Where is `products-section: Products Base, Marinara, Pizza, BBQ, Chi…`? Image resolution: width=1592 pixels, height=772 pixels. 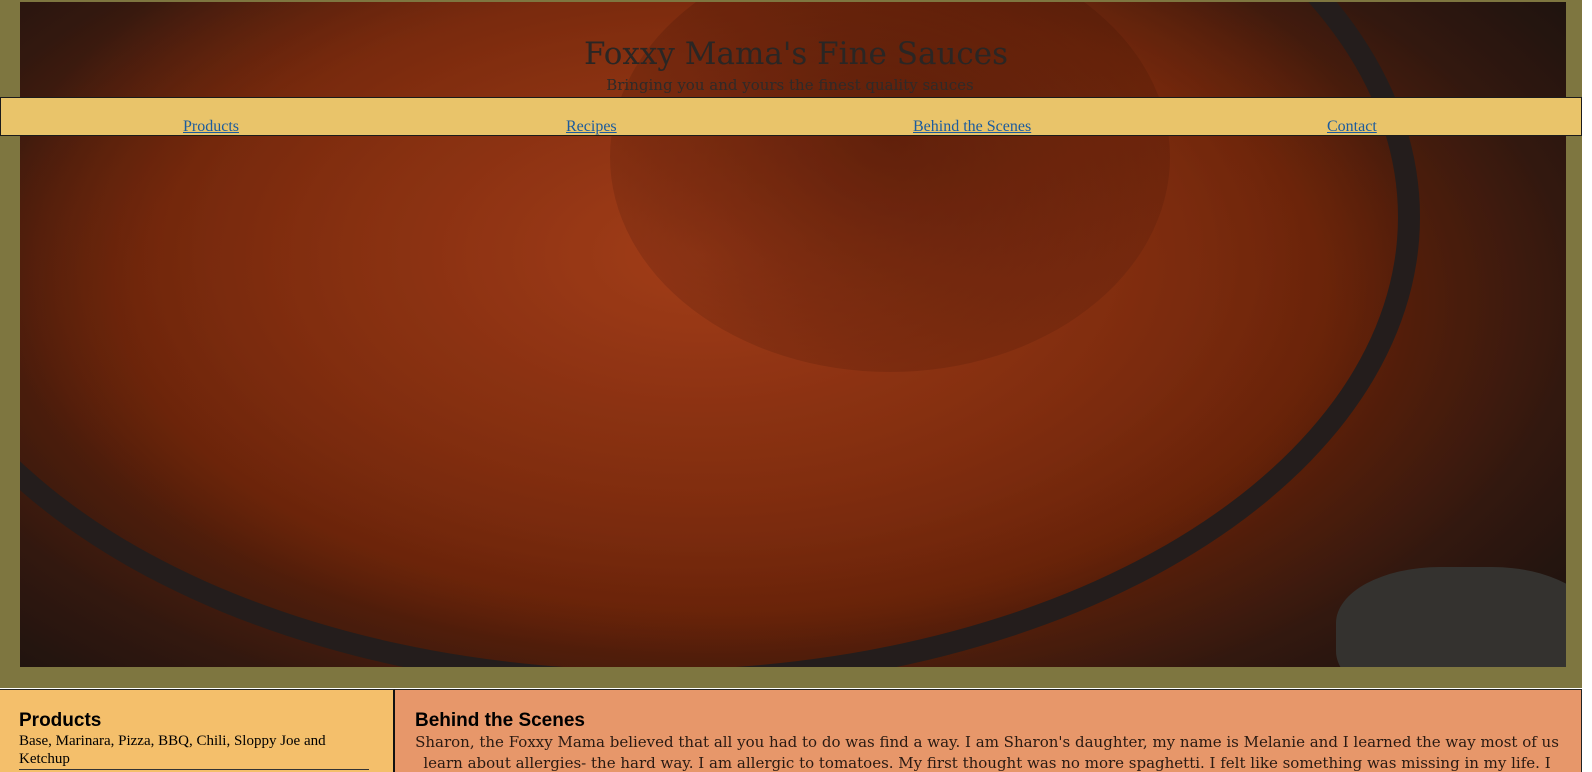
products-section: Products Base, Marinara, Pizza, BBQ, Chi… is located at coordinates (197, 730).